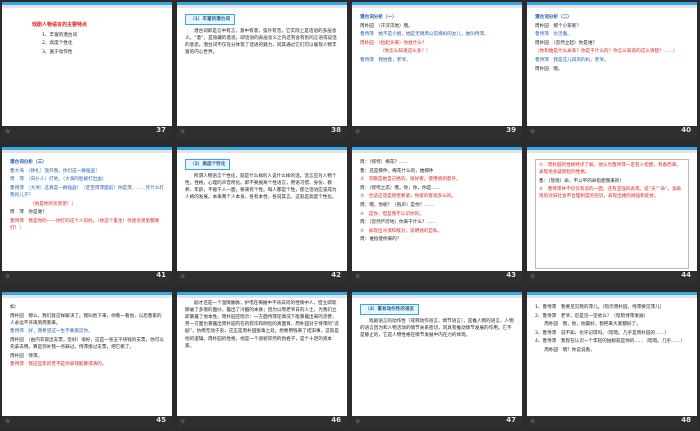 This screenshot has height=431, width=700. I want to click on dialogue-line: 鲁侍萍 （大哭）这真是一群强盗！（走至周萍面前）你是萍，……凭什么打我的儿子？, so click(87, 191).